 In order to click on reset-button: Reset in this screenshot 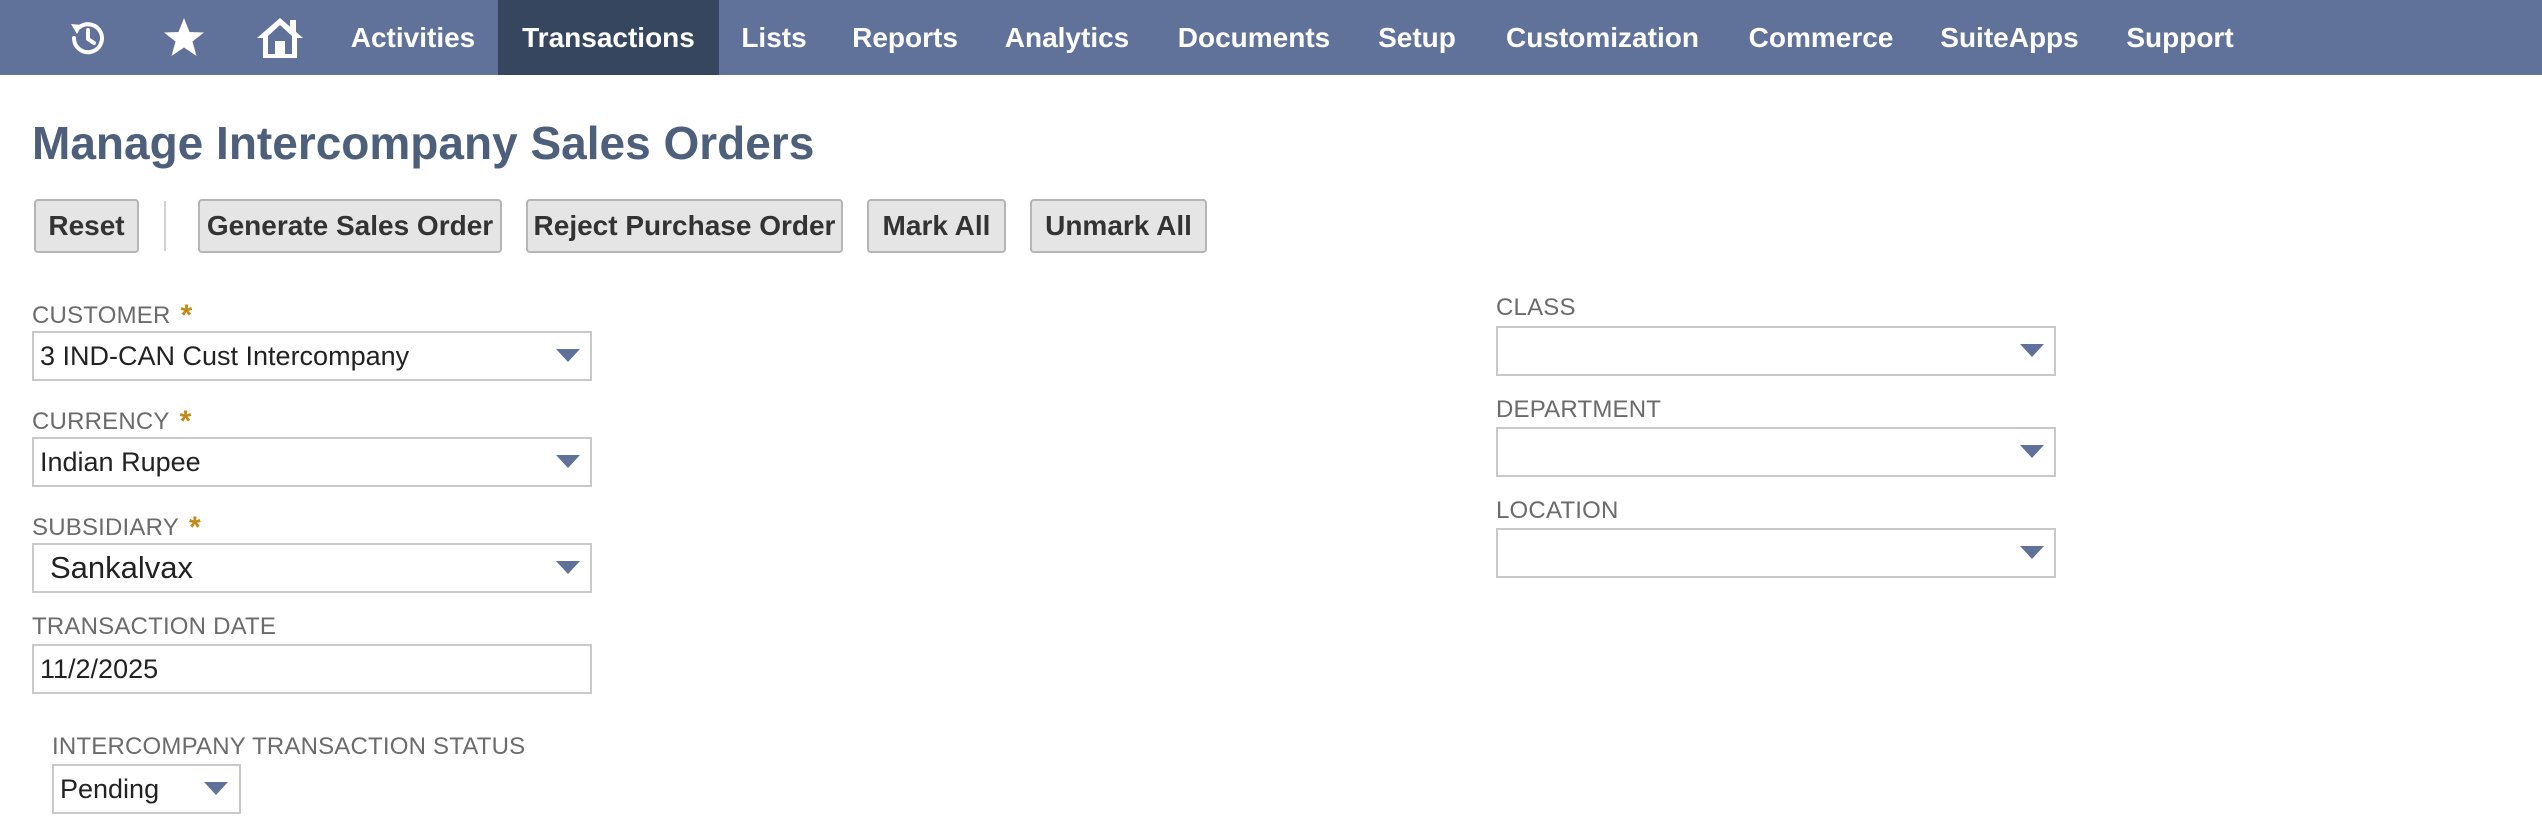, I will do `click(86, 226)`.